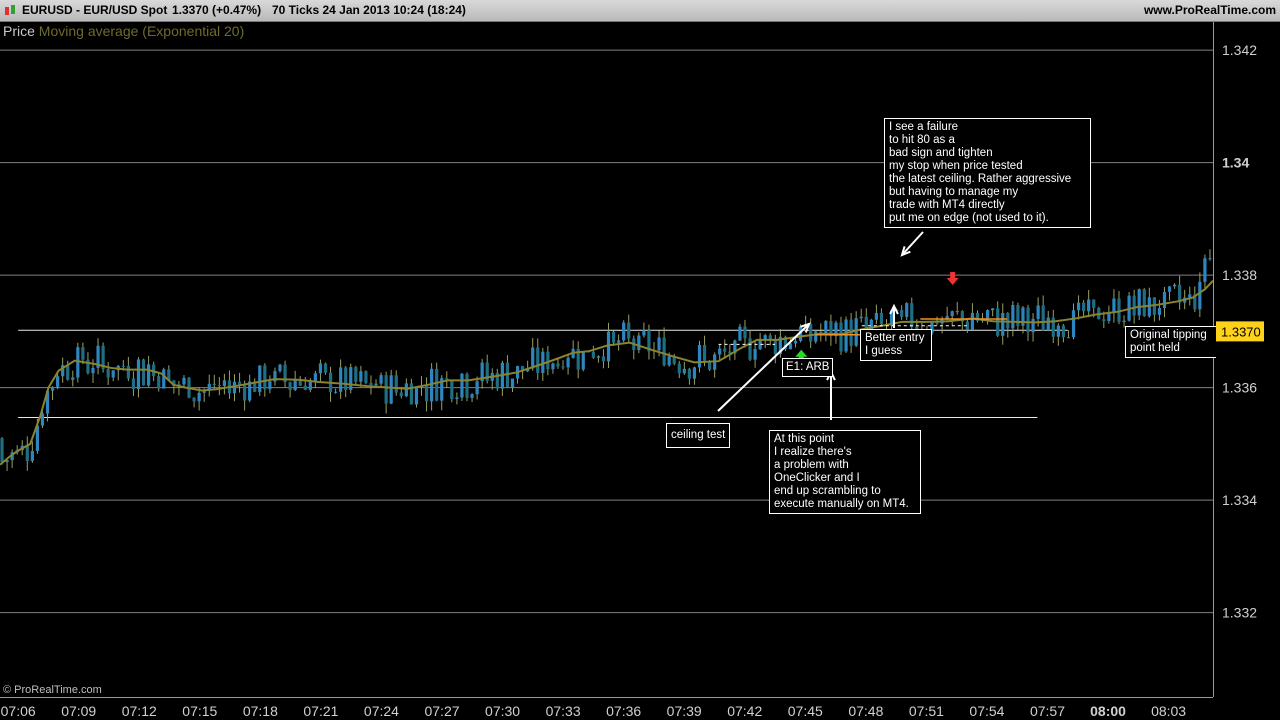 The height and width of the screenshot is (720, 1280). Describe the element at coordinates (698, 435) in the screenshot. I see `annotation-ceiling-test: ceiling test` at that location.